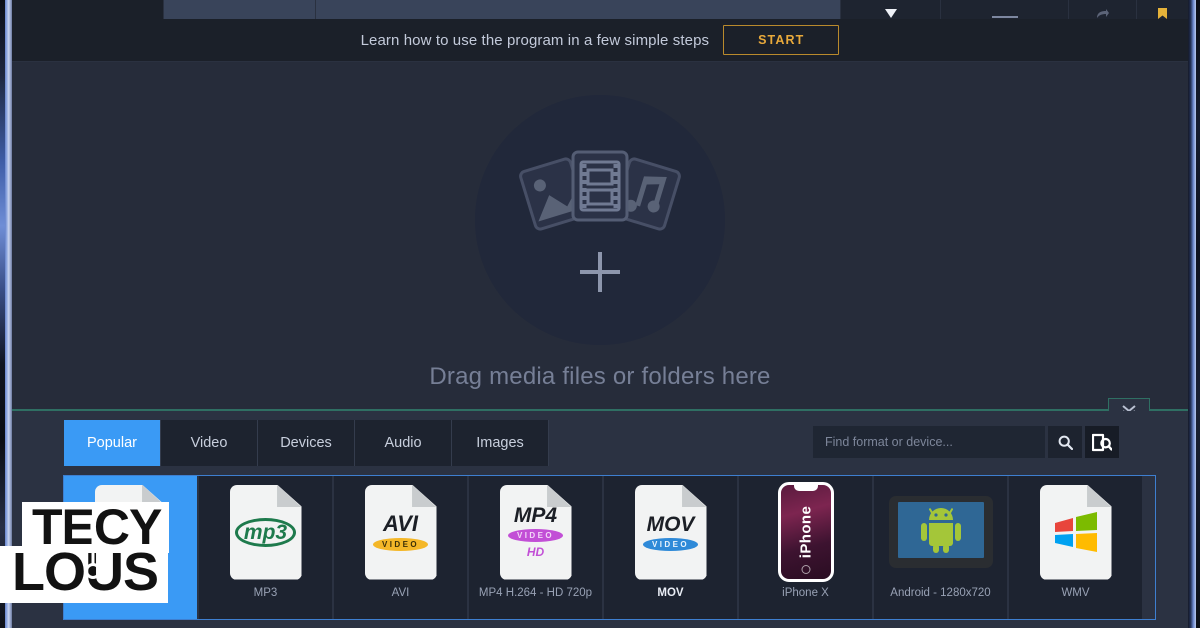 The image size is (1200, 628). I want to click on format-card-label: Android - 1280x720, so click(940, 593).